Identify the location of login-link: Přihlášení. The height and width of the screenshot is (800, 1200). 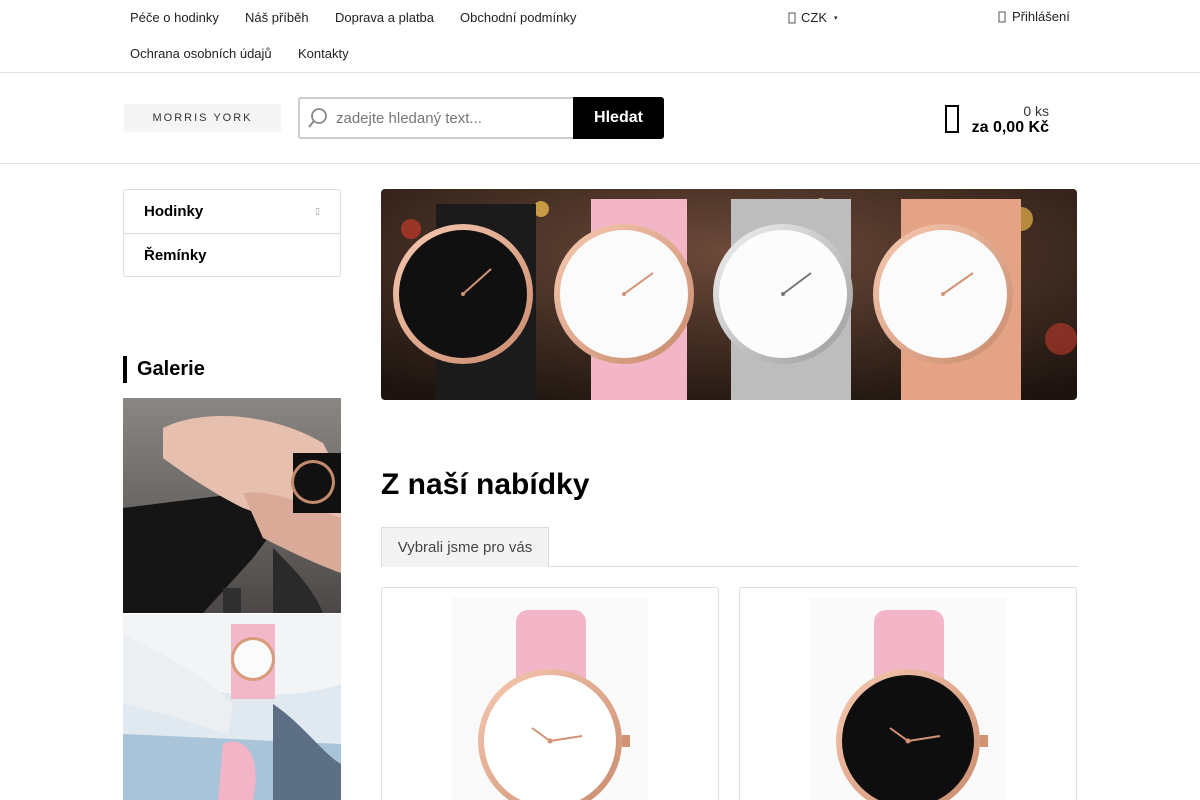
(1034, 16).